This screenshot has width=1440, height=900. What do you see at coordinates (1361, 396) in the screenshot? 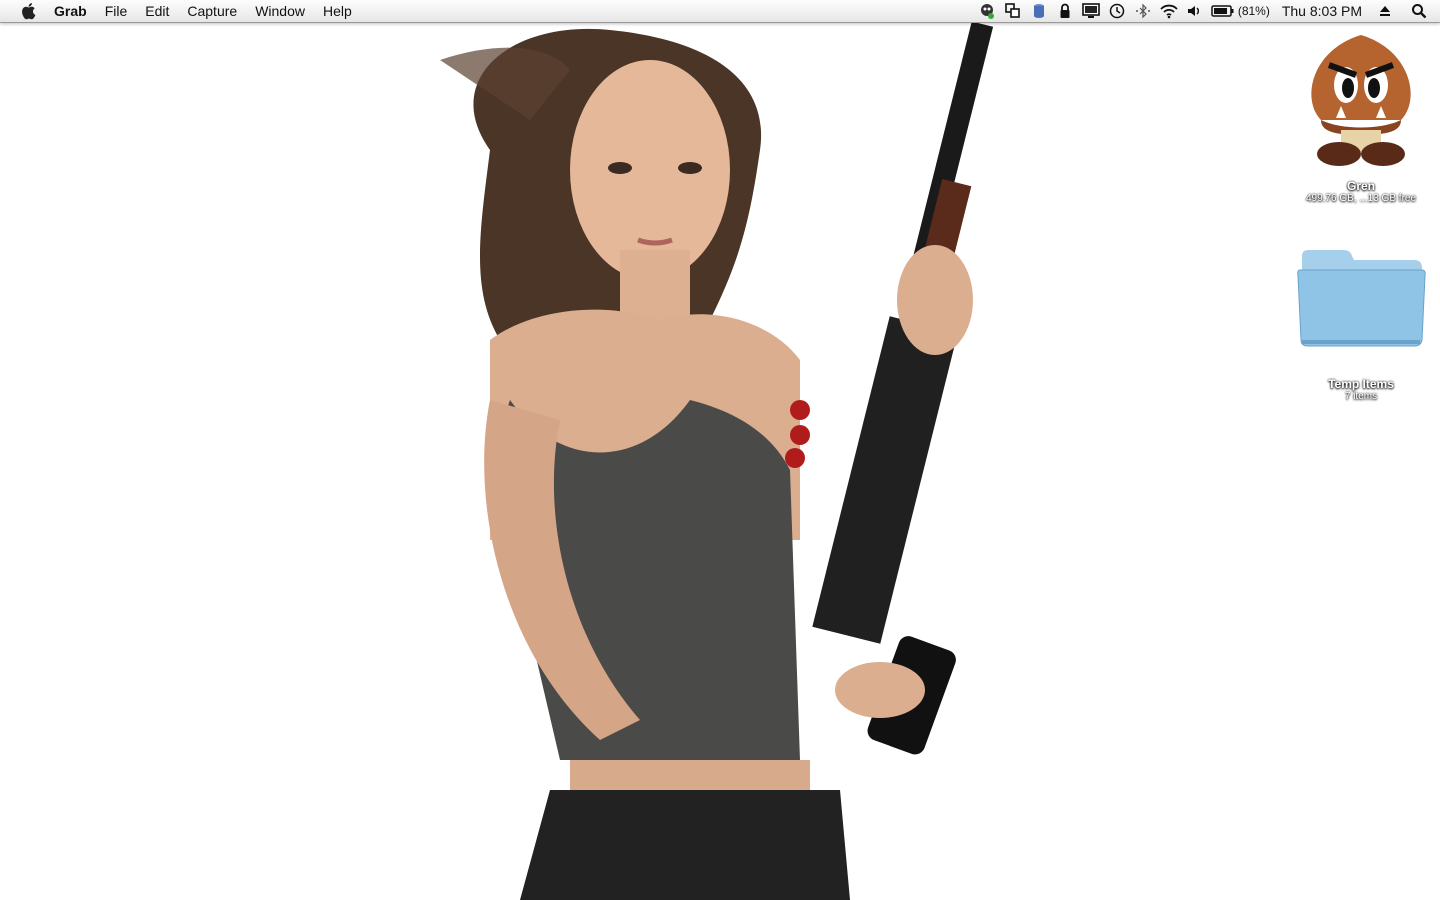
I see `folder-info: 7 items` at bounding box center [1361, 396].